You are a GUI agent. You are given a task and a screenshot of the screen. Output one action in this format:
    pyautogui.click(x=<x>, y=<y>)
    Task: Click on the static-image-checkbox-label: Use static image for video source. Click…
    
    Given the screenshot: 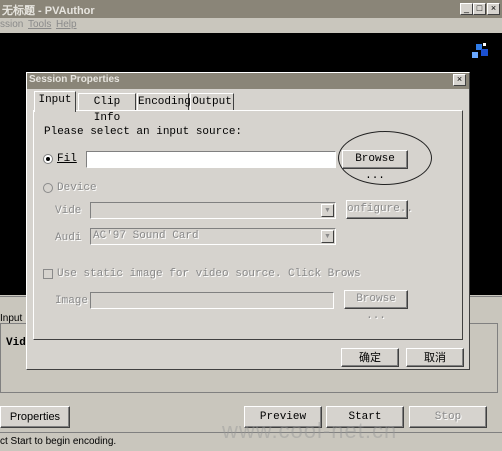 What is the action you would take?
    pyautogui.click(x=209, y=274)
    